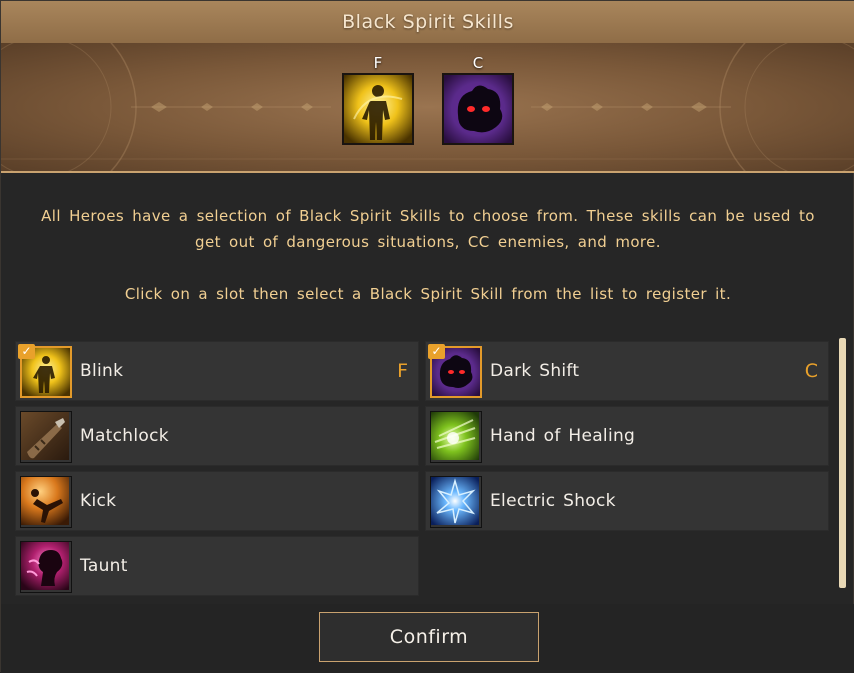 This screenshot has height=673, width=854. I want to click on skill-row-taunt: Taunt, so click(217, 566).